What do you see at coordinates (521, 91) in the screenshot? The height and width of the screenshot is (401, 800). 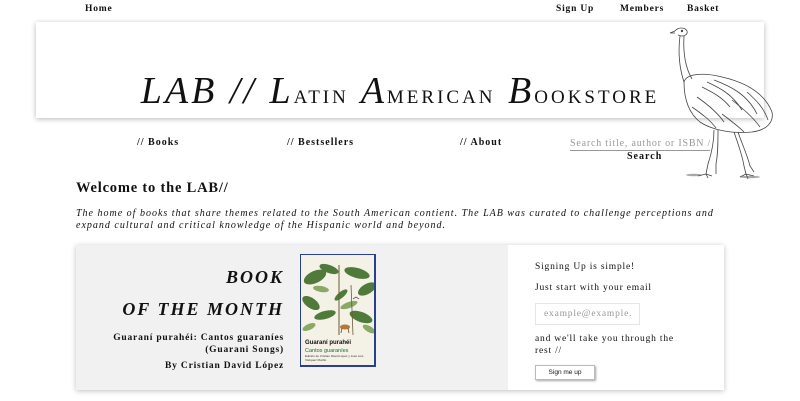 I see `site-title-b: B` at bounding box center [521, 91].